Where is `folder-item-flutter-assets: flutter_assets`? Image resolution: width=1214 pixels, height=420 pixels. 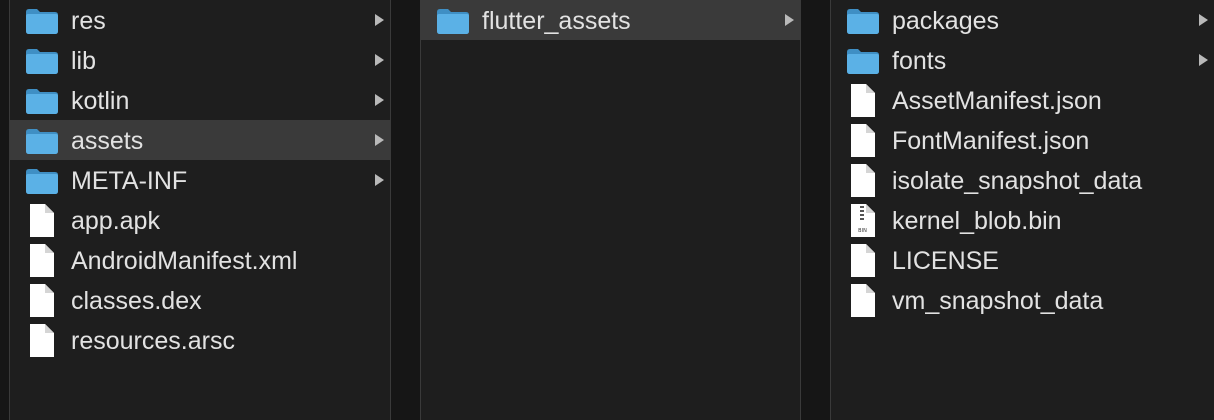
folder-item-flutter-assets: flutter_assets is located at coordinates (610, 20).